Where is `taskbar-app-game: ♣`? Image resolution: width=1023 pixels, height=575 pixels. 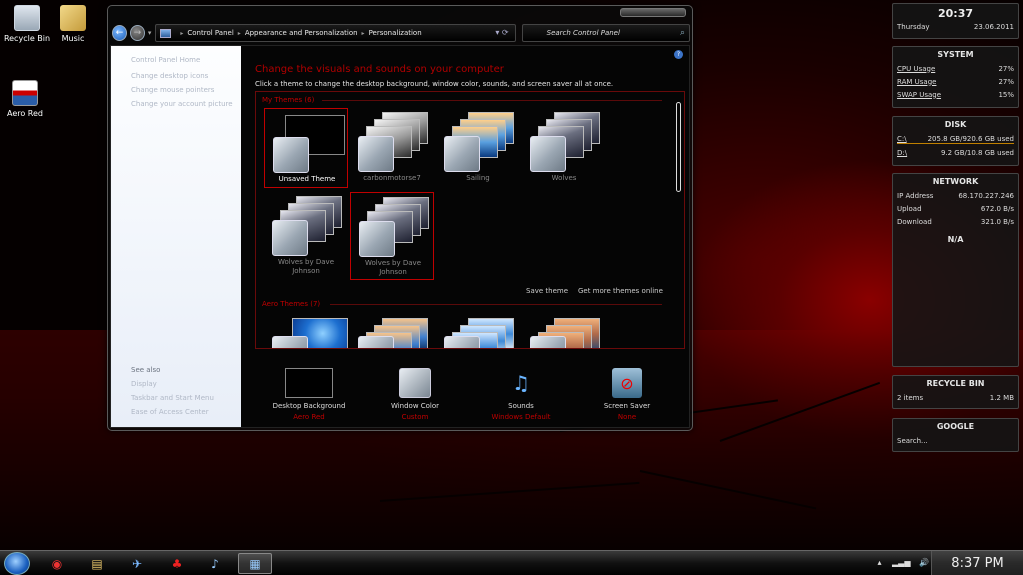 taskbar-app-game: ♣ is located at coordinates (177, 563).